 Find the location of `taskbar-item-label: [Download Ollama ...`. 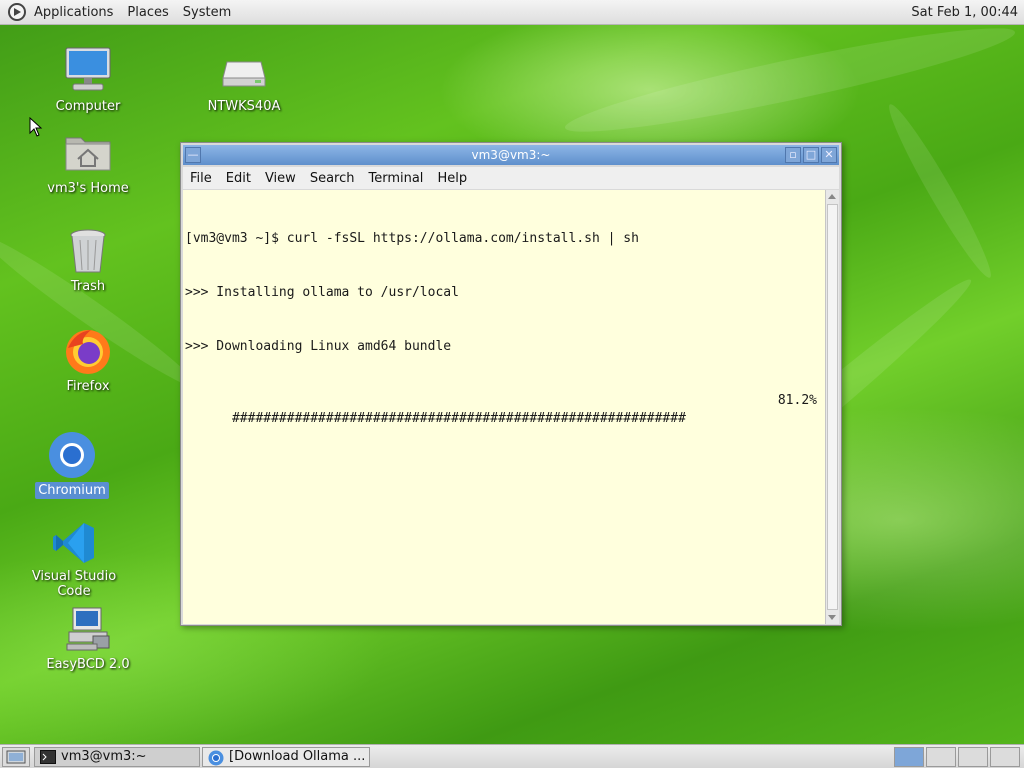

taskbar-item-label: [Download Ollama ... is located at coordinates (297, 756).